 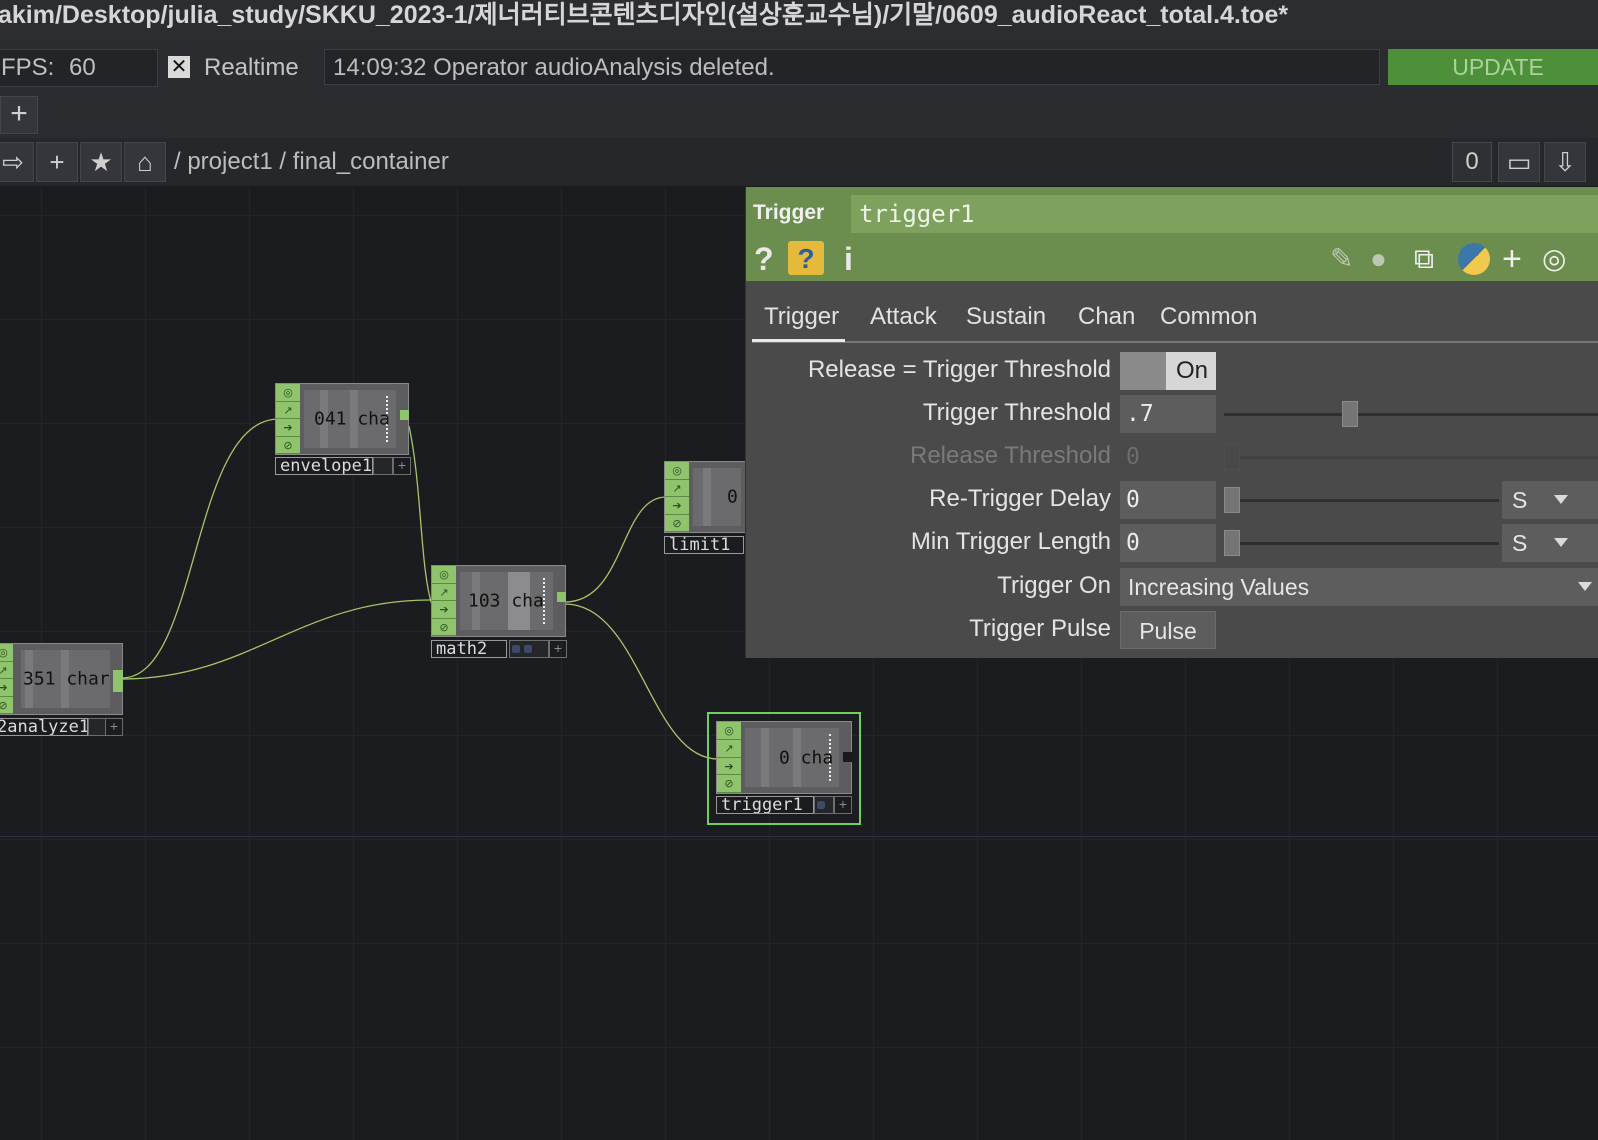 I want to click on node-readout: 041 cha, so click(x=352, y=419).